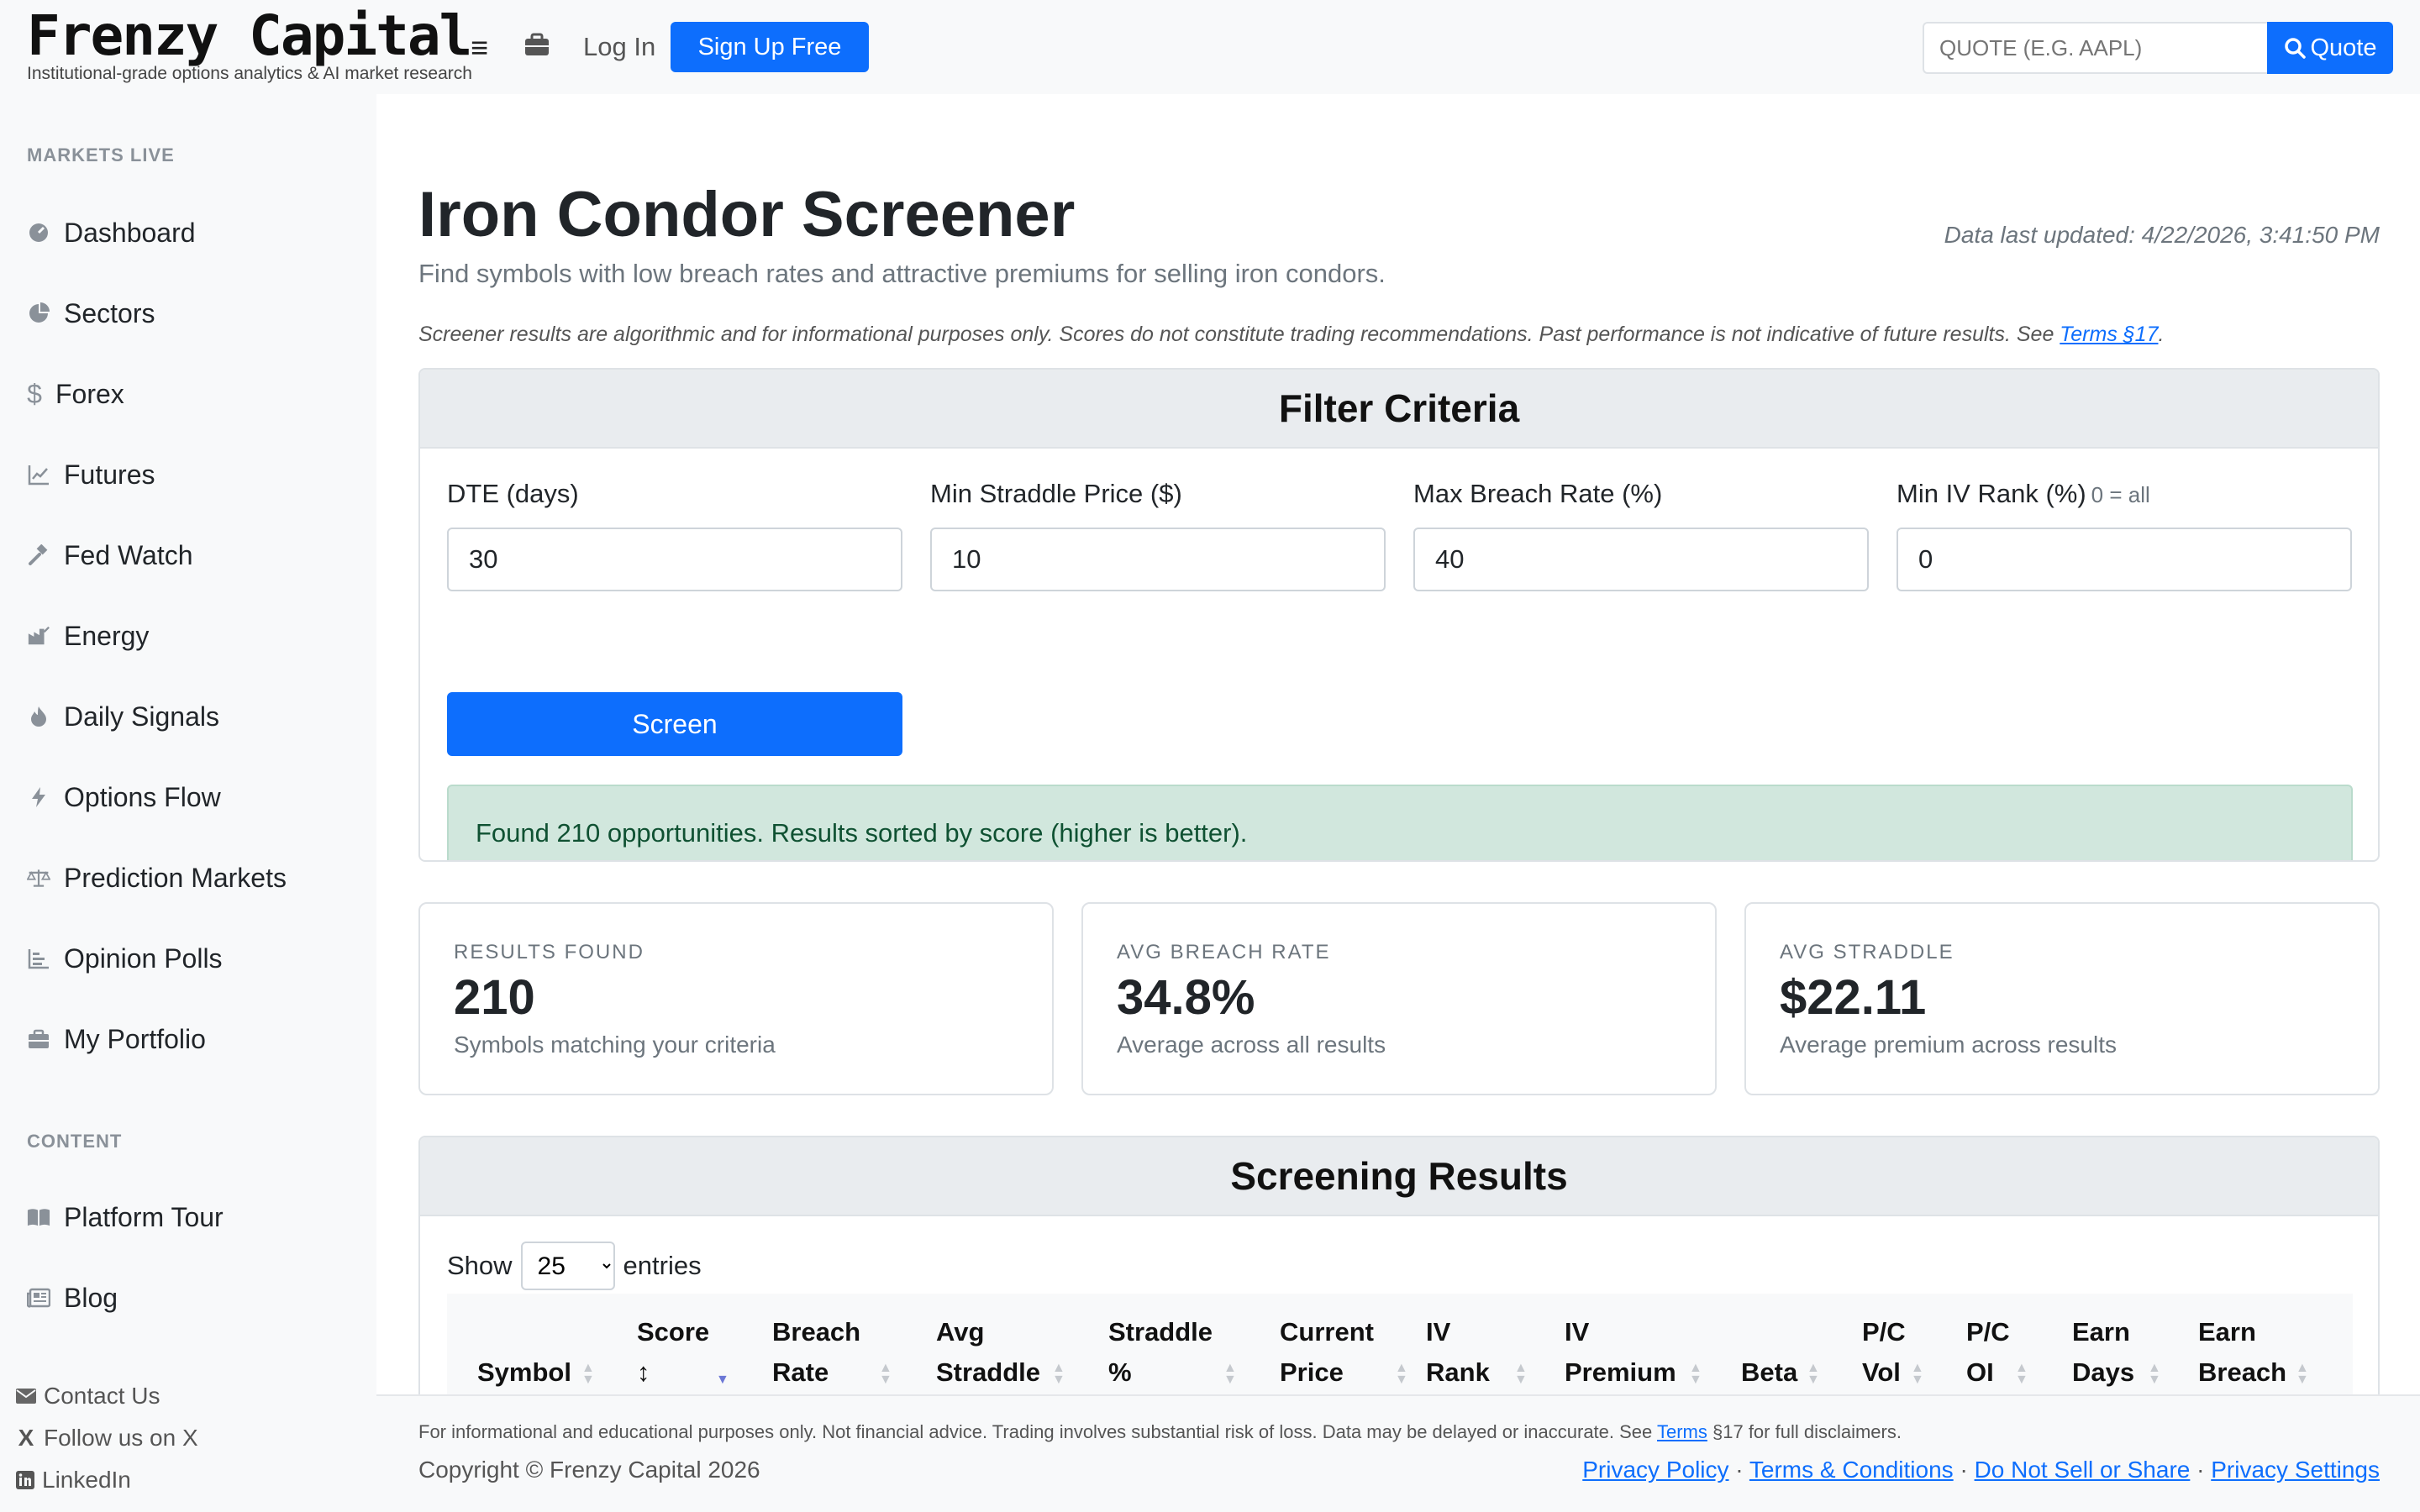  What do you see at coordinates (124, 797) in the screenshot?
I see `sidebar-item-options-flow: Options Flow` at bounding box center [124, 797].